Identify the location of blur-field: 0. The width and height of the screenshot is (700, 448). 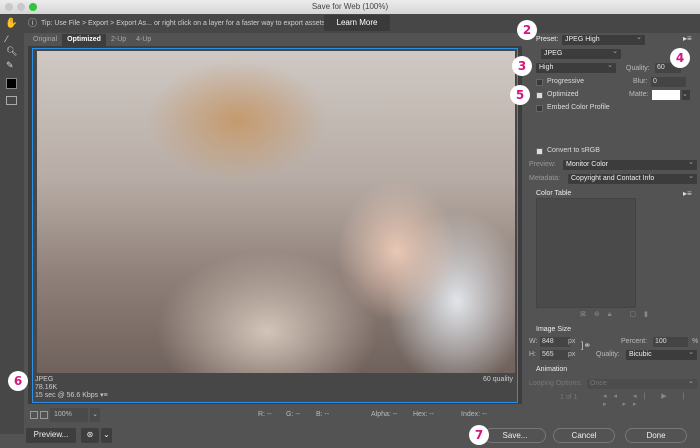
(668, 82).